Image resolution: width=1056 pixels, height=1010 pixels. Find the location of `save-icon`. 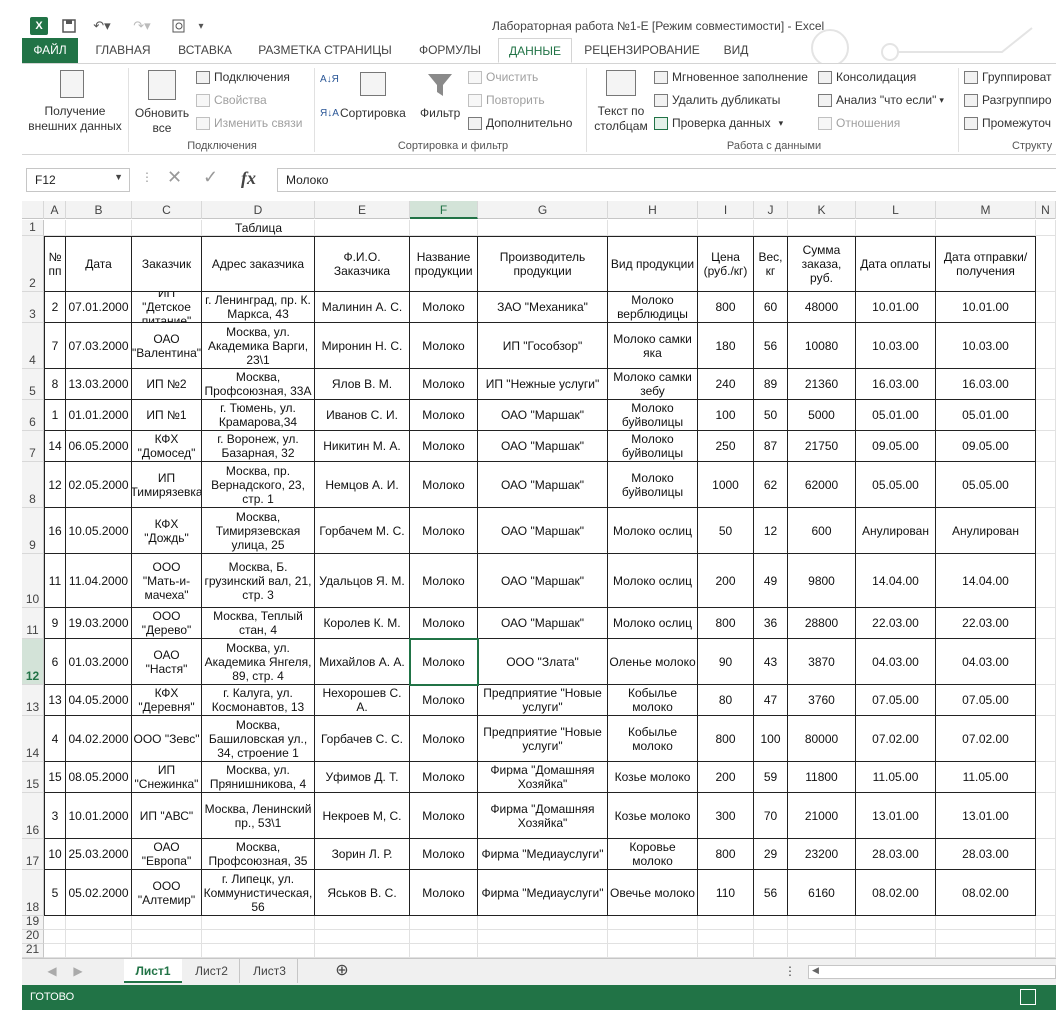

save-icon is located at coordinates (69, 26).